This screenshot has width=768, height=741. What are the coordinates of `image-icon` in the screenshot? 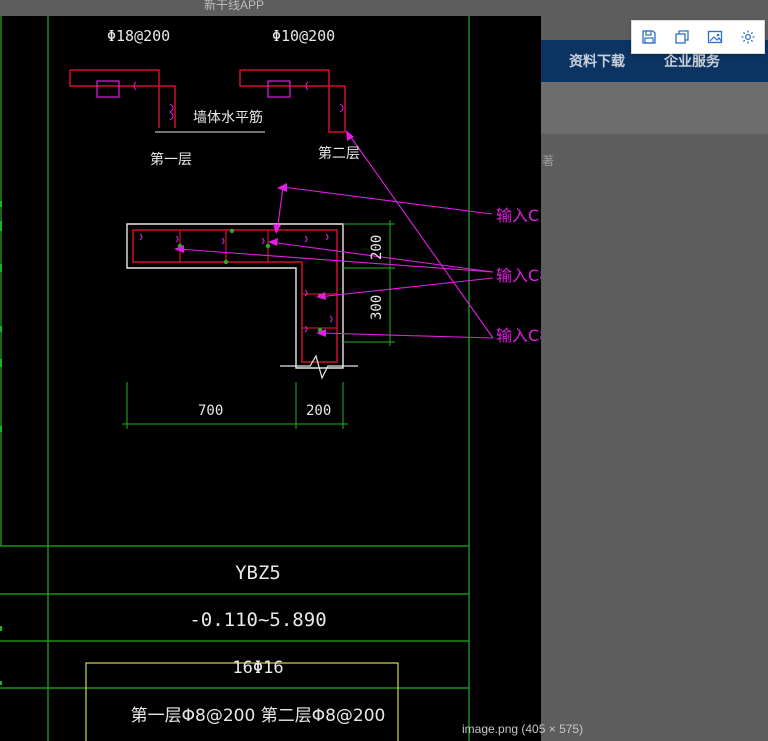 It's located at (715, 37).